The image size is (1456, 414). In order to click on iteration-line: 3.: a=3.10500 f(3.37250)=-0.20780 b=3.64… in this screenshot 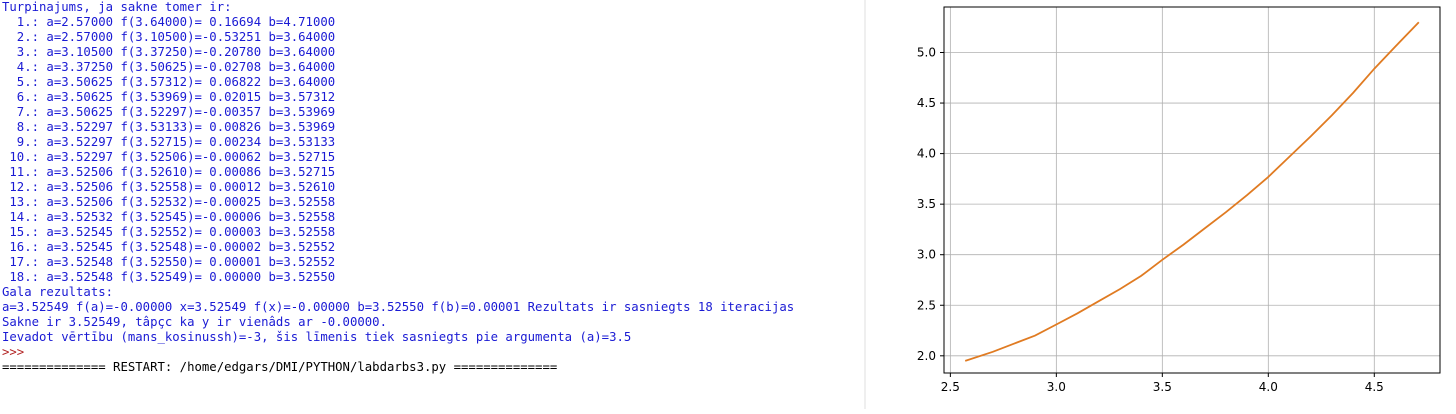, I will do `click(169, 52)`.